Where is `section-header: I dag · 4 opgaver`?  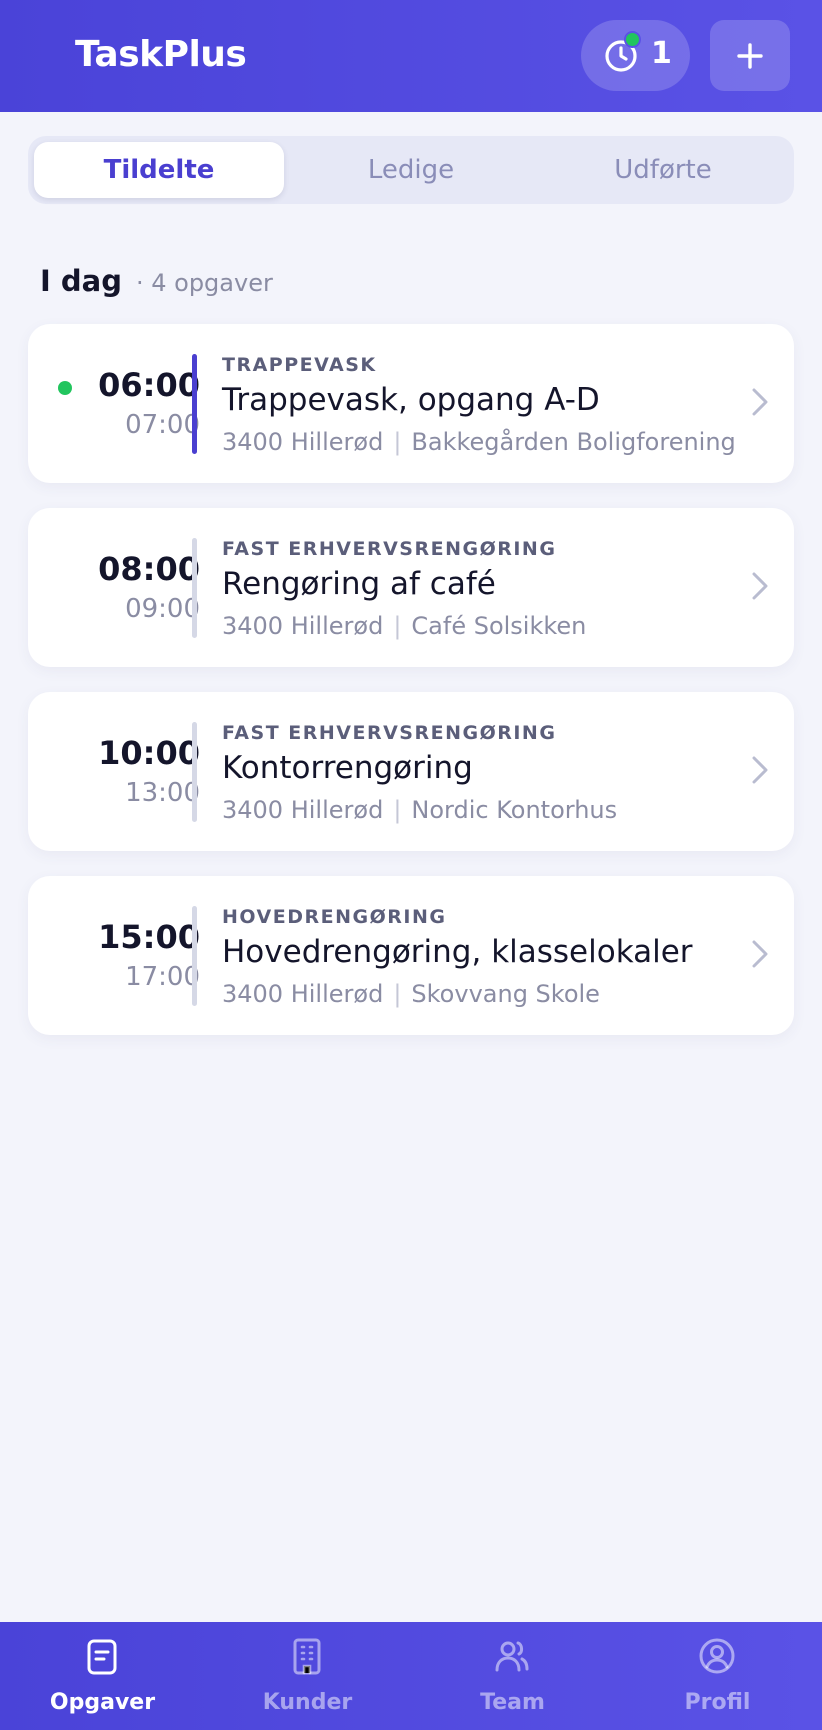
section-header: I dag · 4 opgaver is located at coordinates (156, 281).